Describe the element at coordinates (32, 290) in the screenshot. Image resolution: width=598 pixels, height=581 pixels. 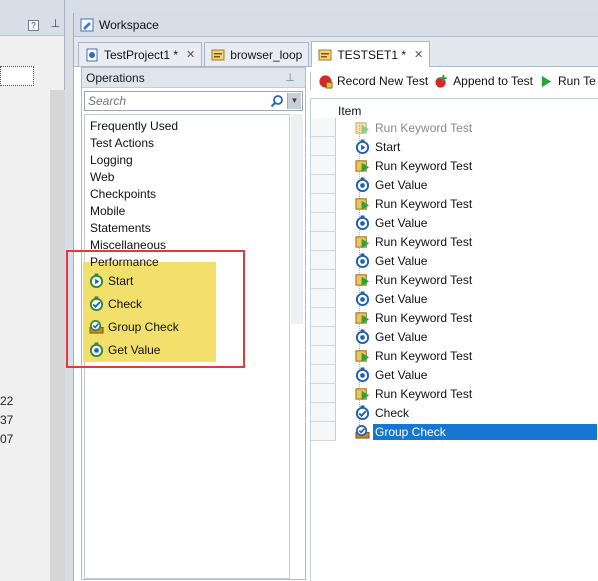
I see `left-panel: ? ⊥ 22 37 07` at that location.